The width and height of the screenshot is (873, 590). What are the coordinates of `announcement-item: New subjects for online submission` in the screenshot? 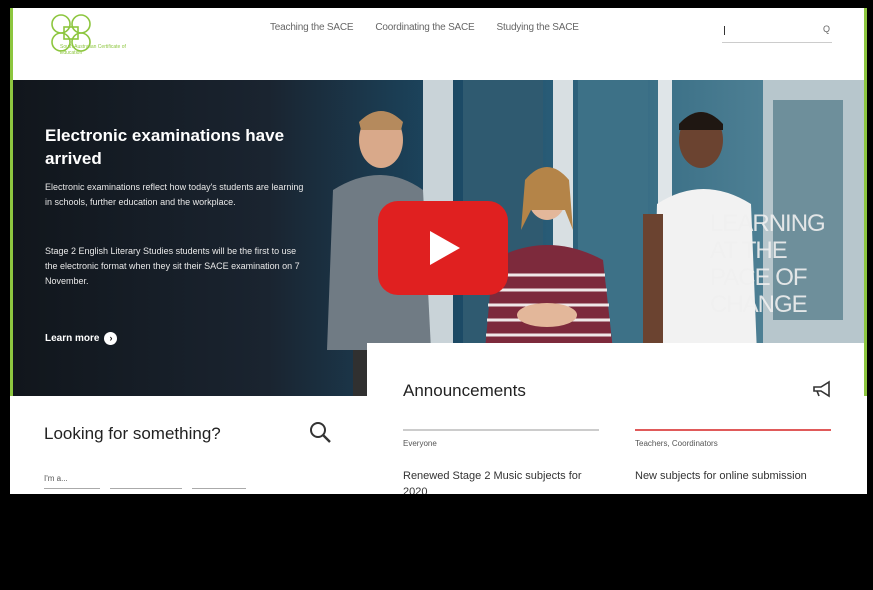 It's located at (733, 476).